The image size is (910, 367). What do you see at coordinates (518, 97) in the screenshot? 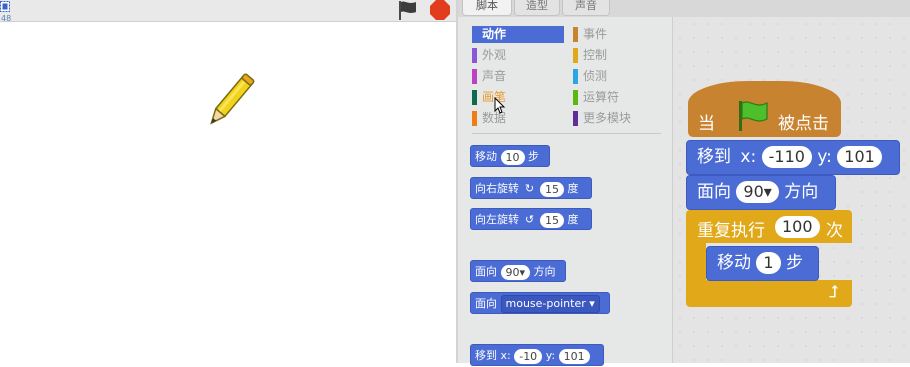
I see `category-pen: 画笔` at bounding box center [518, 97].